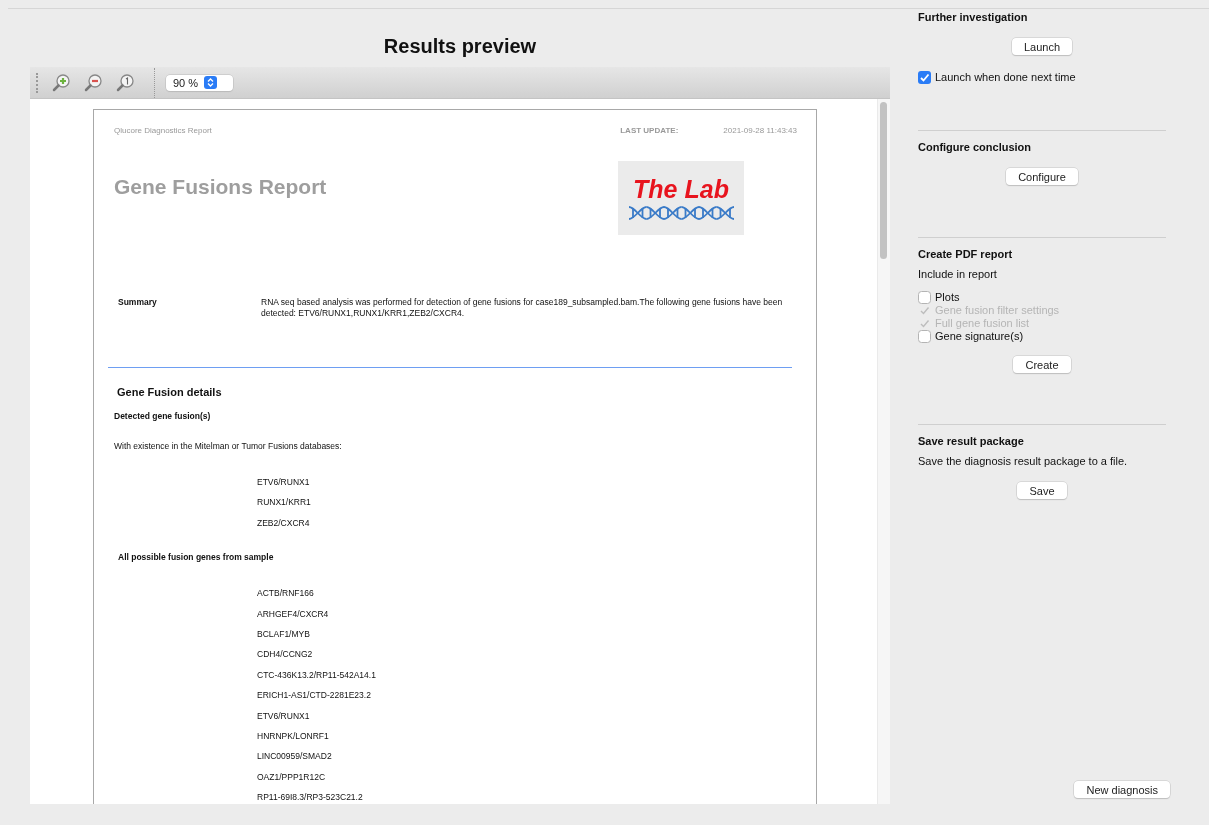 The image size is (1209, 825). What do you see at coordinates (293, 614) in the screenshot?
I see `fusion-name: ARHGEF4/CXCR4` at bounding box center [293, 614].